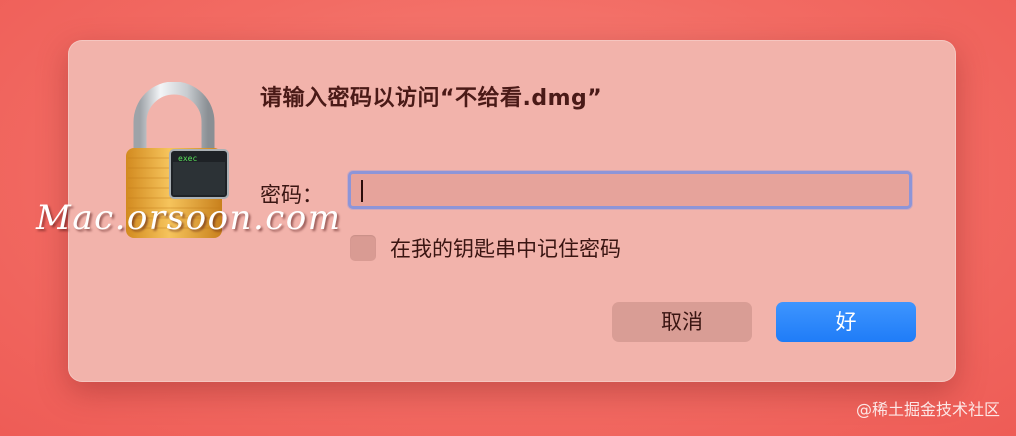 The height and width of the screenshot is (436, 1016). I want to click on ok-button: 好, so click(846, 322).